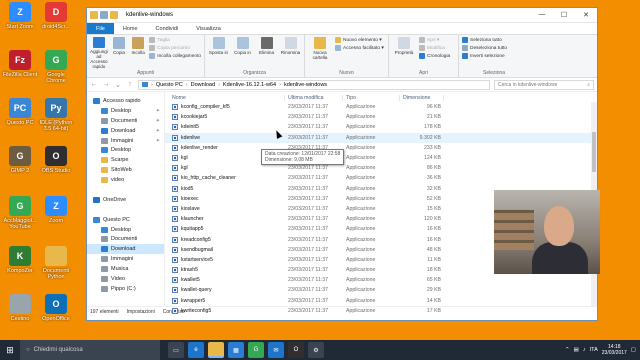 The height and width of the screenshot is (360, 640). I want to click on desktop-shortcut: Cestino, so click(20, 308).